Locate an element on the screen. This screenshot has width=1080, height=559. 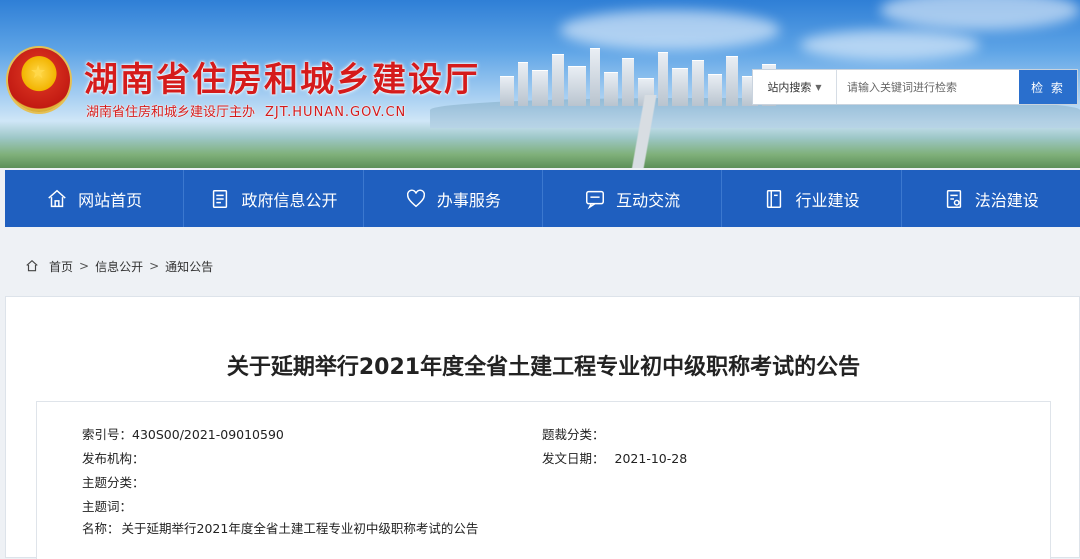
meta-index: 索引号：430S00/2021-09010590 is located at coordinates (183, 433).